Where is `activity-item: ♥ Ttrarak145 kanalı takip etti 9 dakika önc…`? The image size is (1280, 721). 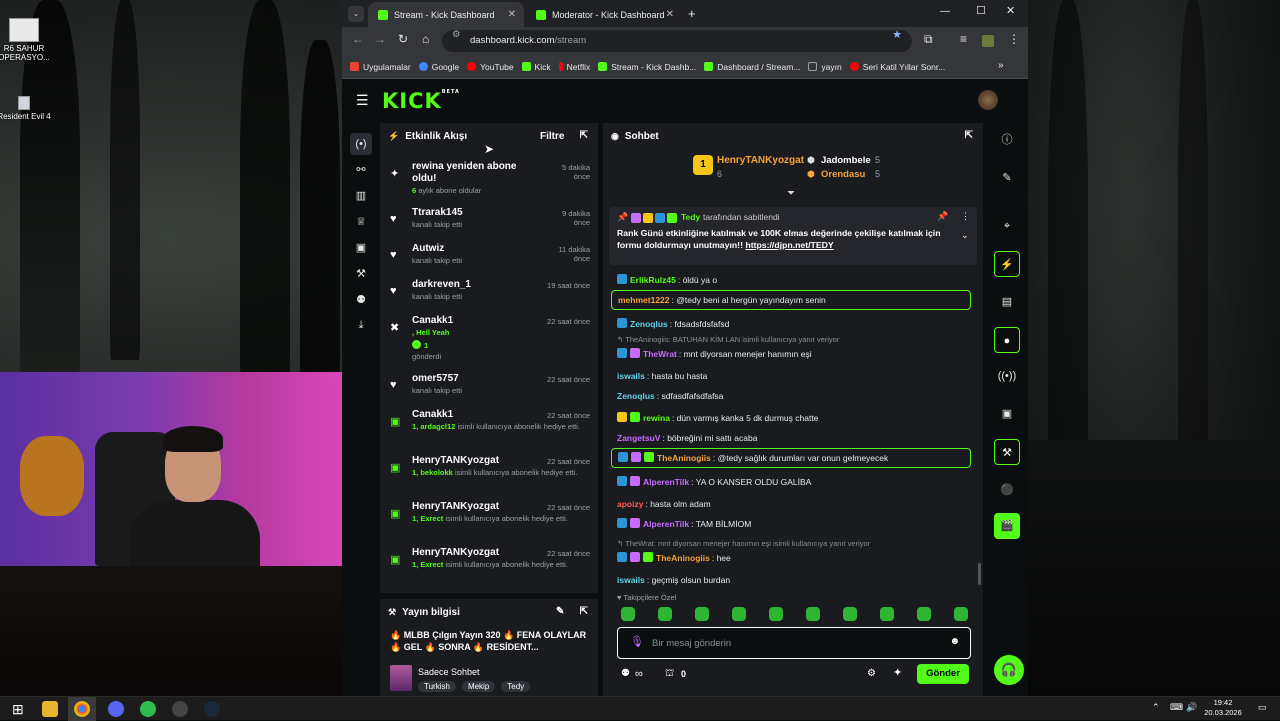 activity-item: ♥ Ttrarak145 kanalı takip etti 9 dakika önc… is located at coordinates (489, 221).